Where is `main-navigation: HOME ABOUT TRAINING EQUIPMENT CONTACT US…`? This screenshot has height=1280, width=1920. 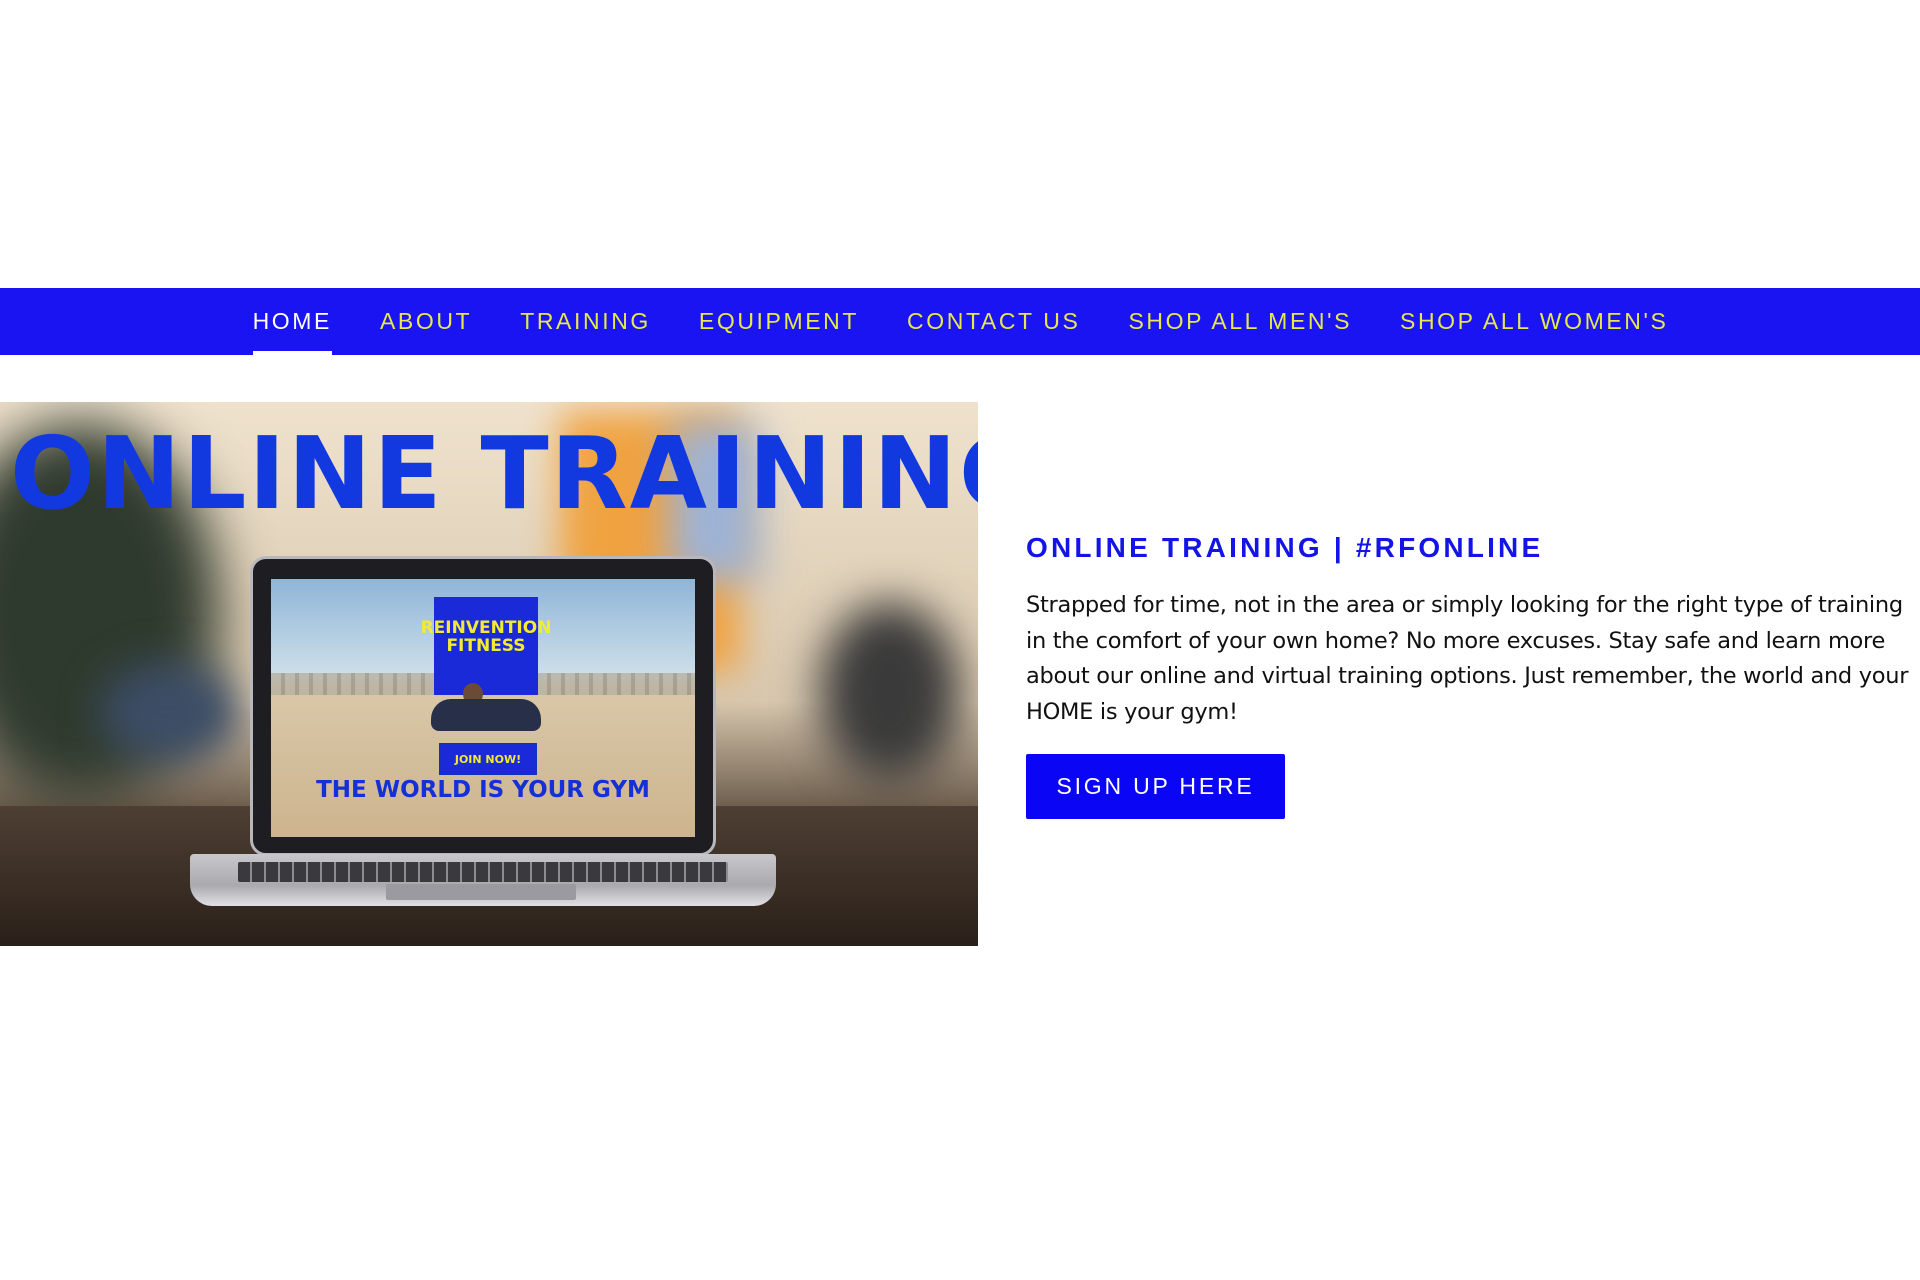 main-navigation: HOME ABOUT TRAINING EQUIPMENT CONTACT US… is located at coordinates (960, 321).